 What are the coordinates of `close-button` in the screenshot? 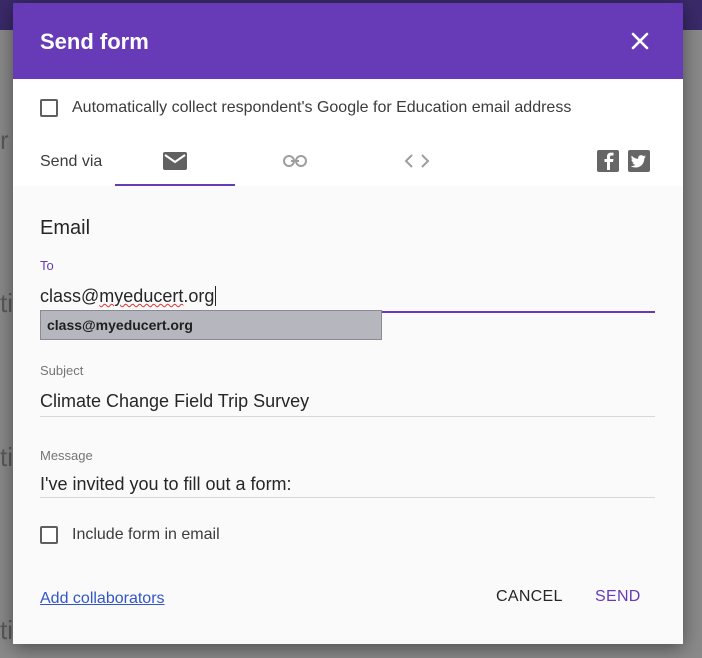 It's located at (640, 41).